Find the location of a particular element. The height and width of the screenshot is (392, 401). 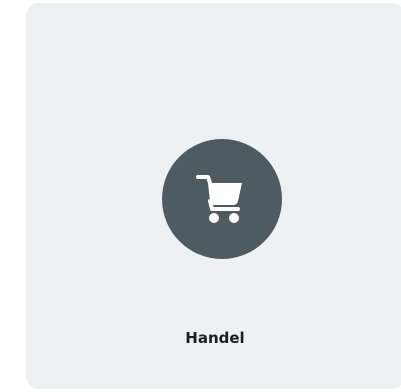

shopping-cart-icon is located at coordinates (222, 199).